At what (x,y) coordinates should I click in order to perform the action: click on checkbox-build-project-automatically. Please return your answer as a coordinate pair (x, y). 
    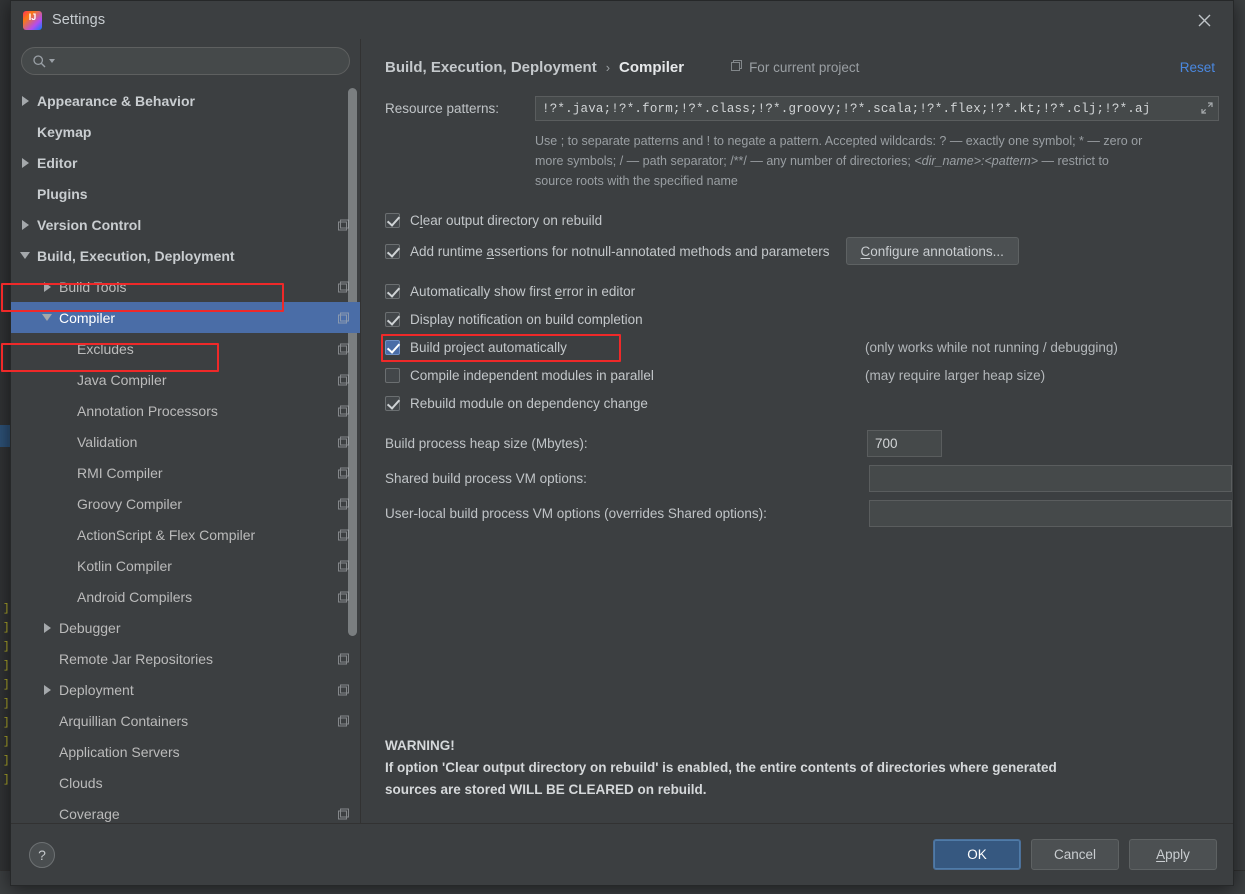
    Looking at the image, I should click on (392, 347).